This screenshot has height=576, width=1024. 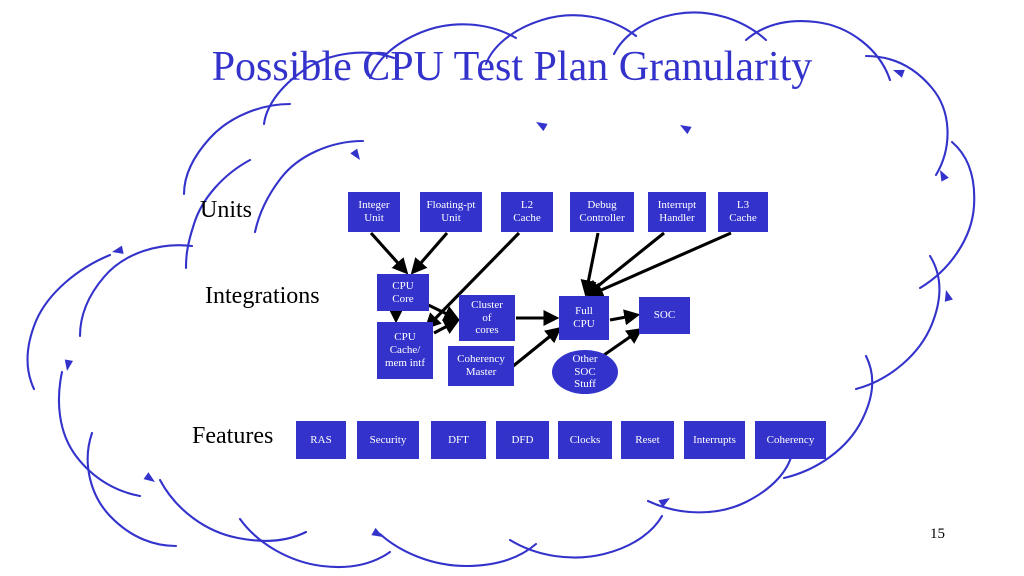 I want to click on page-title: Possible CPU Test Plan Granularity, so click(x=512, y=67).